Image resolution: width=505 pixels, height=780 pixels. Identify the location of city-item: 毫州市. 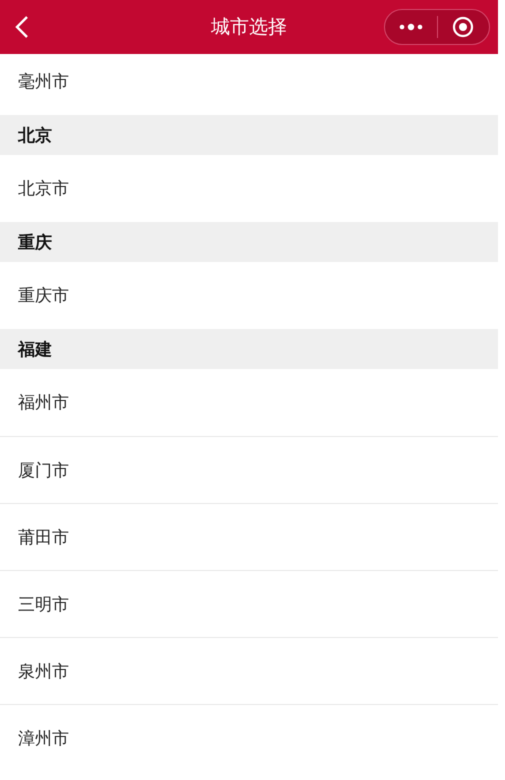
(43, 81).